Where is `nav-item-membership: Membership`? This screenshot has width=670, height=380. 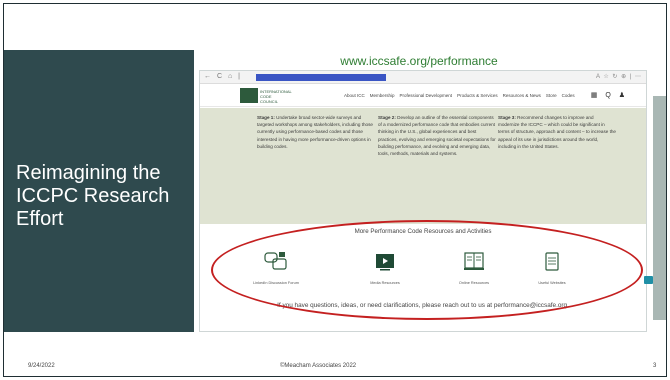
nav-item-membership: Membership is located at coordinates (382, 95).